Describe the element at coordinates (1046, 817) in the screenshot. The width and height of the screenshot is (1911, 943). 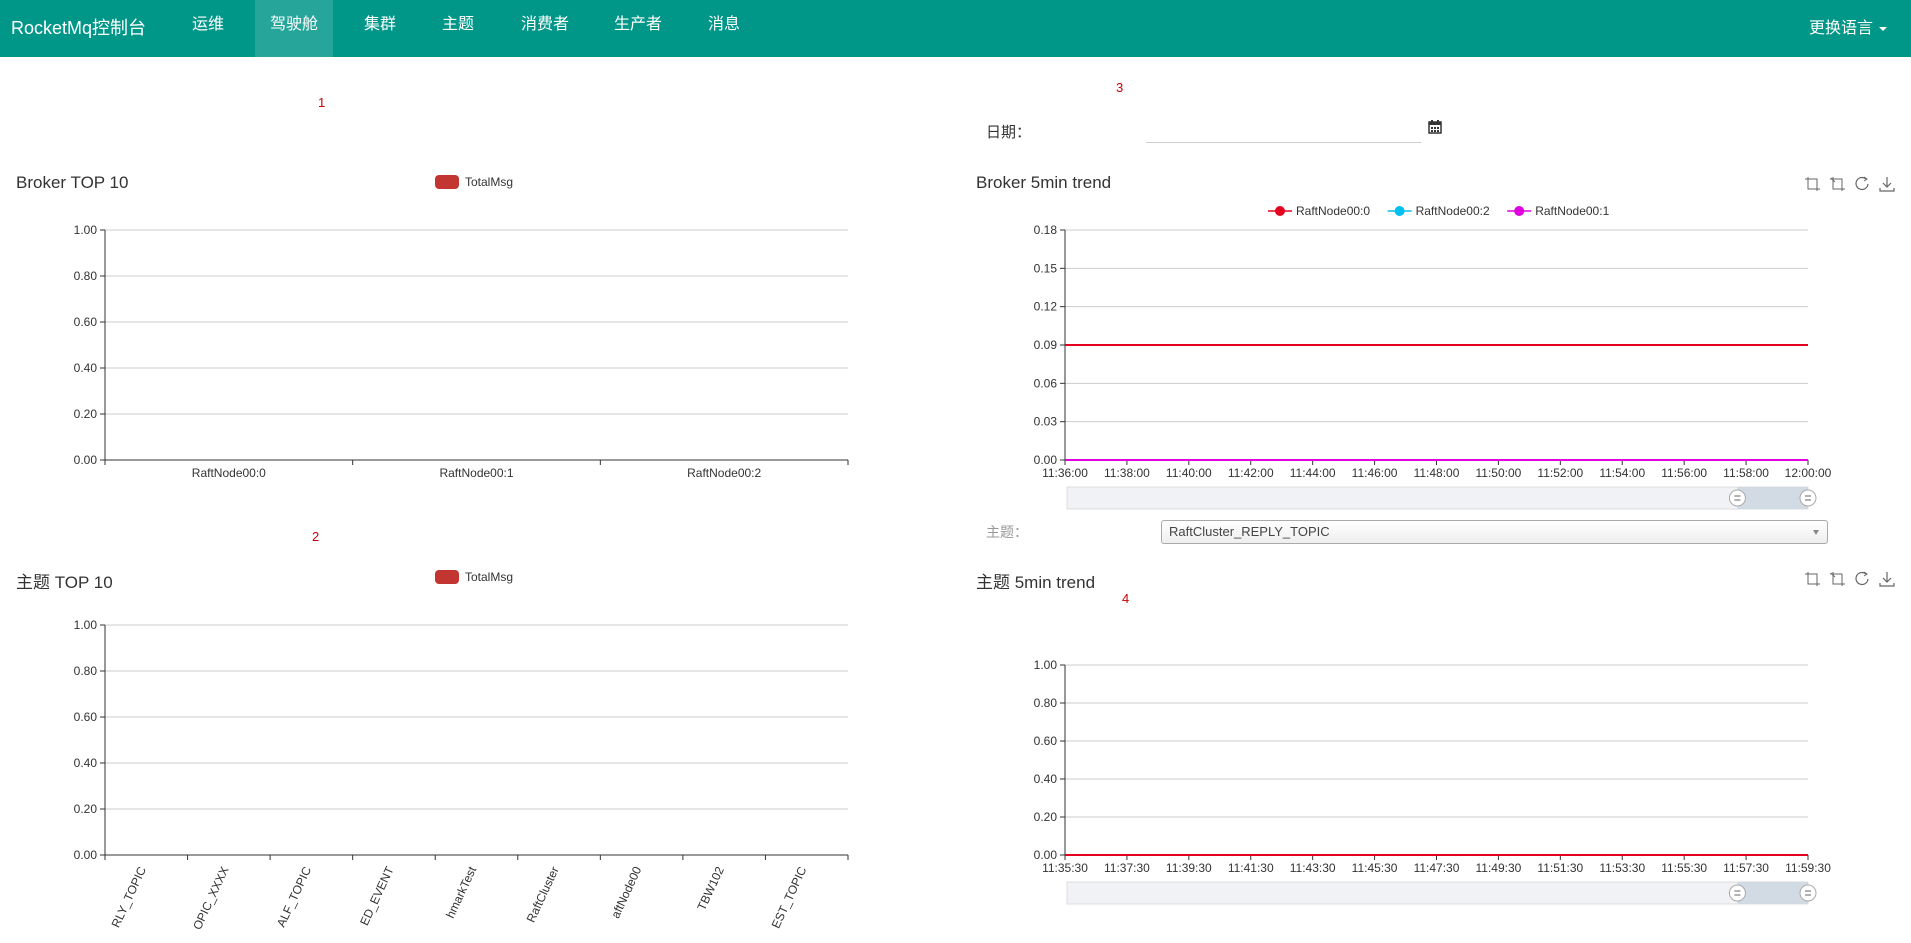
I see `y-tick-label: 0.20` at that location.